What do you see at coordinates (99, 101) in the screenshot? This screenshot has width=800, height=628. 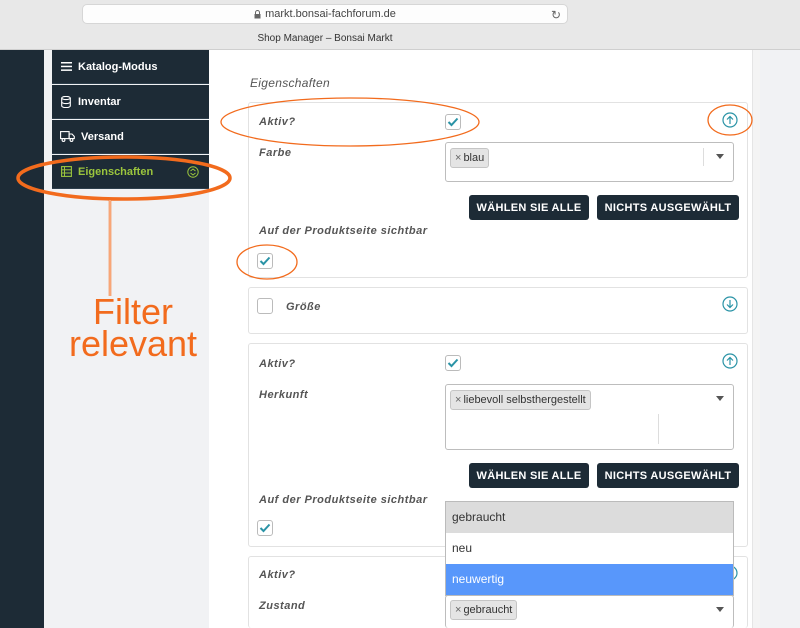 I see `sidebar-item-label: Inventar` at bounding box center [99, 101].